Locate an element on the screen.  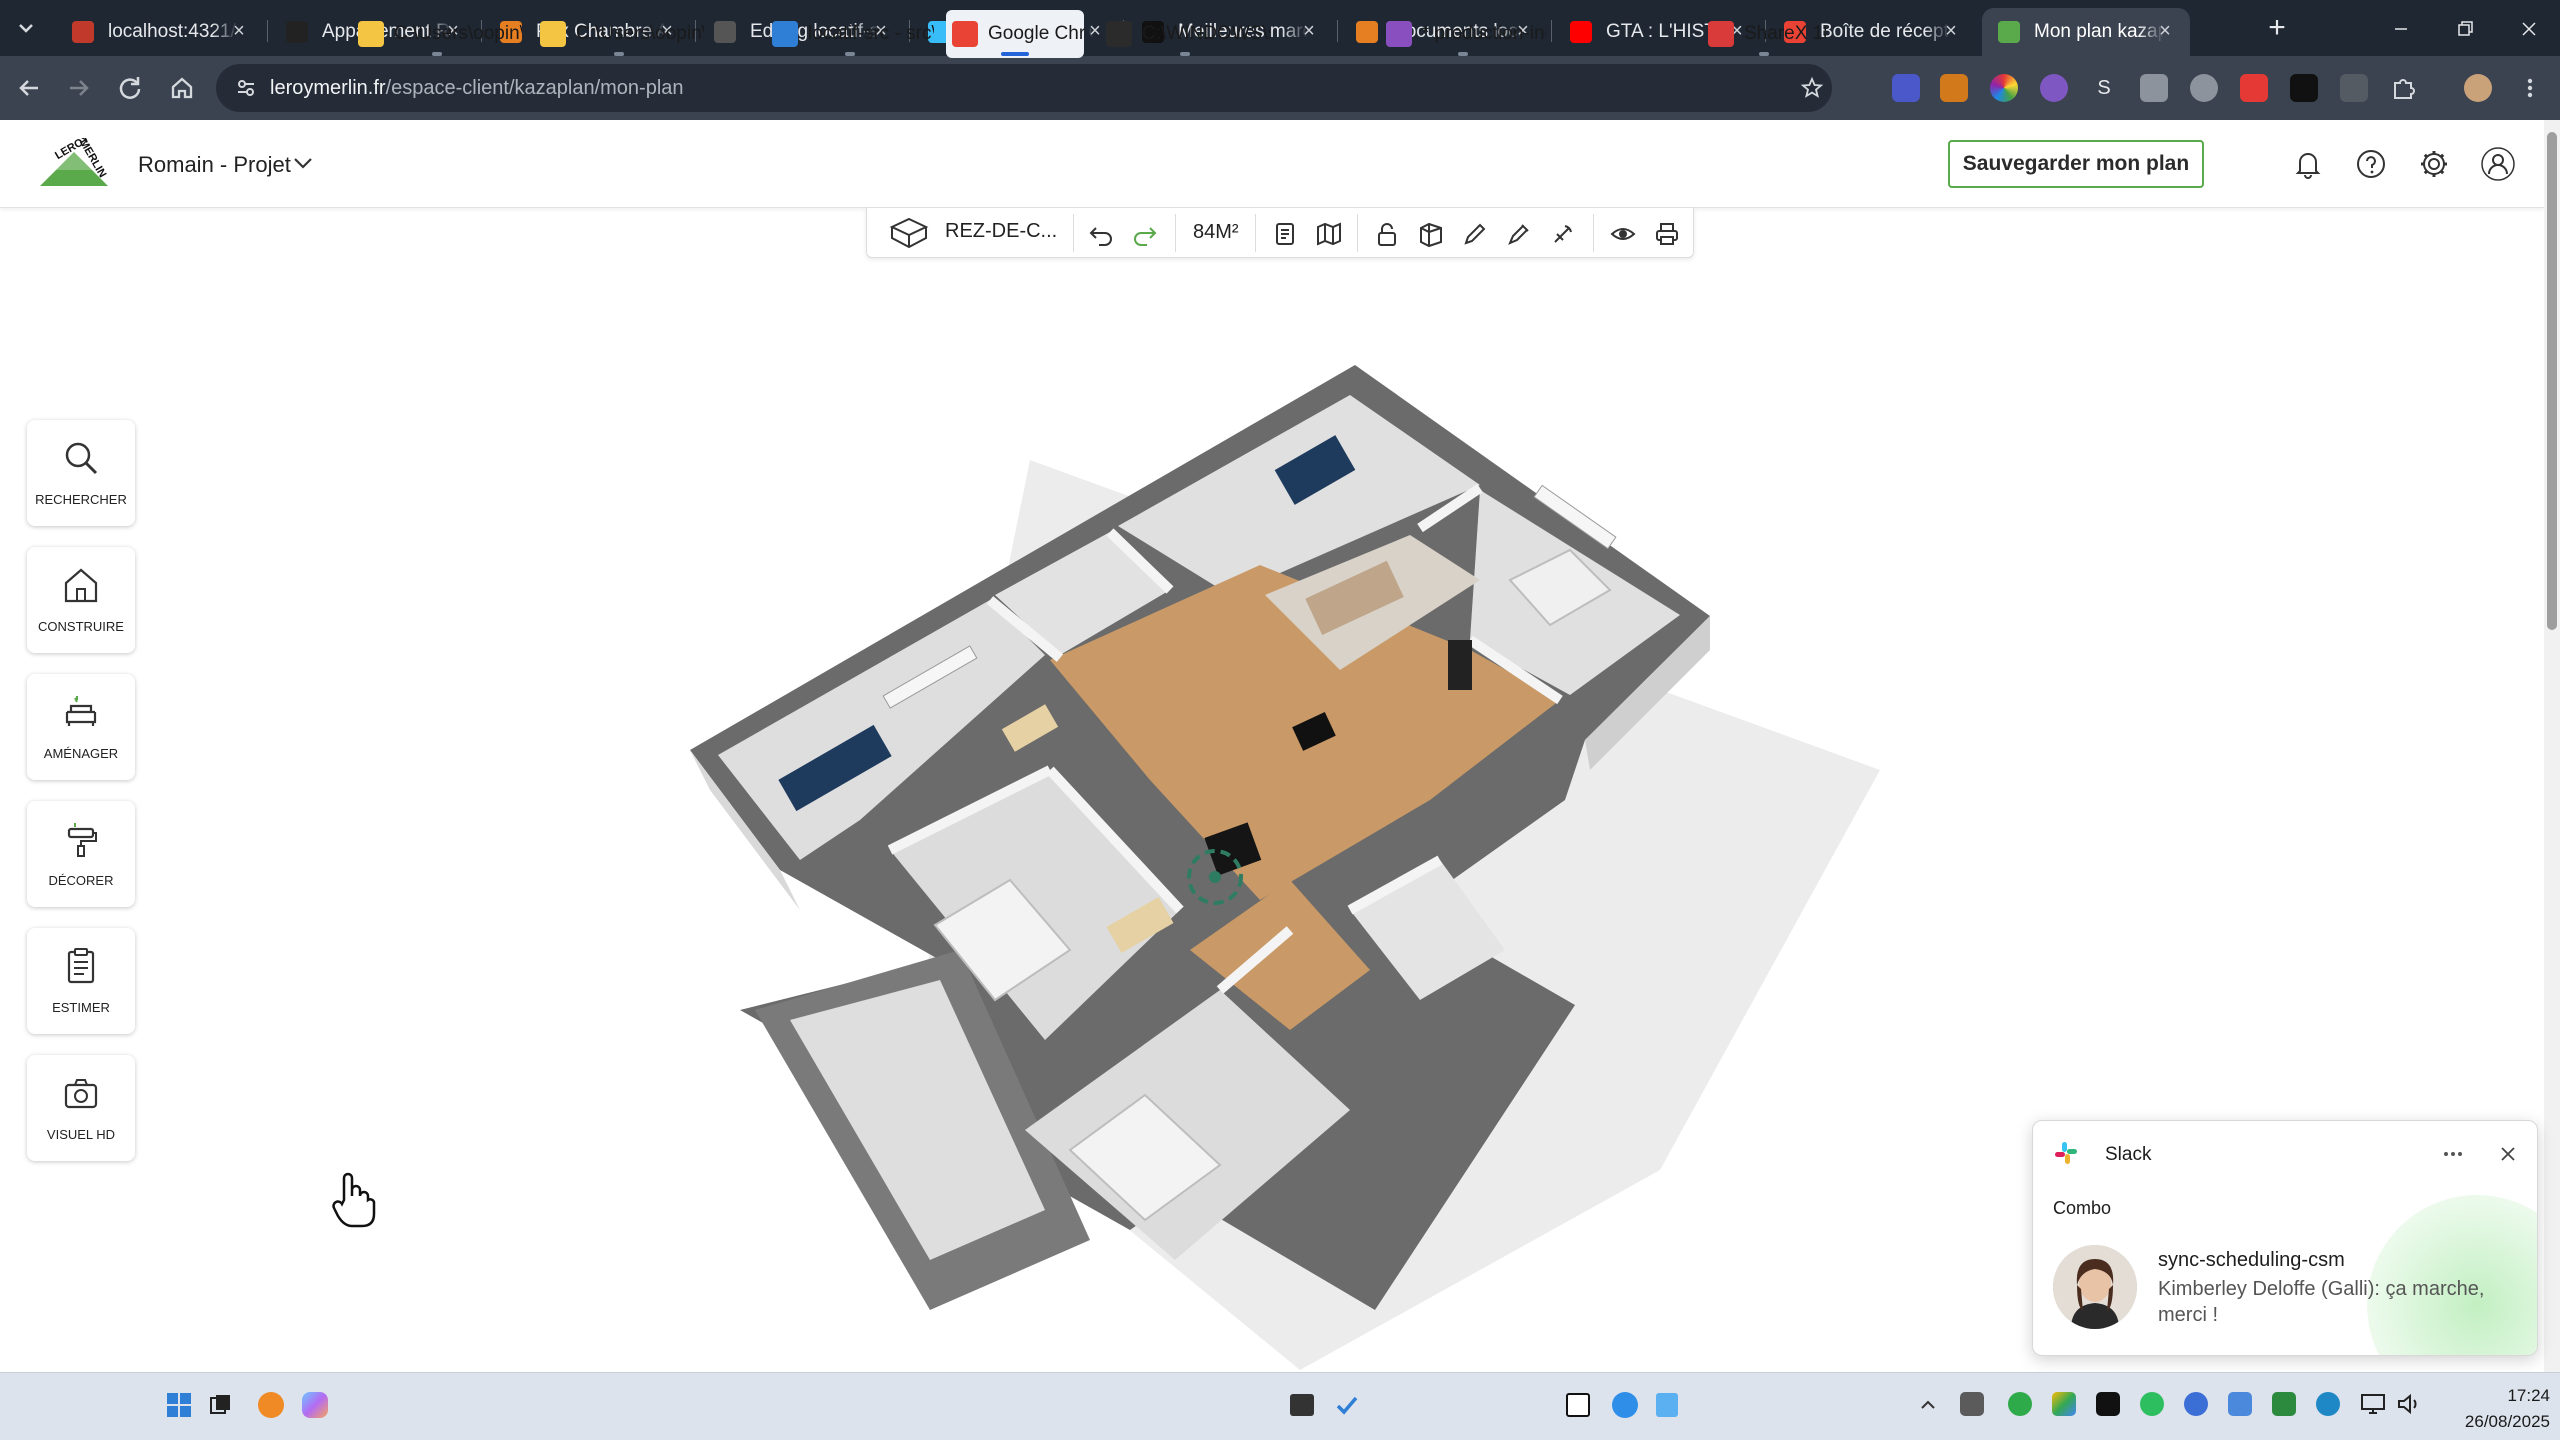
browser-menu-icon is located at coordinates (2530, 88).